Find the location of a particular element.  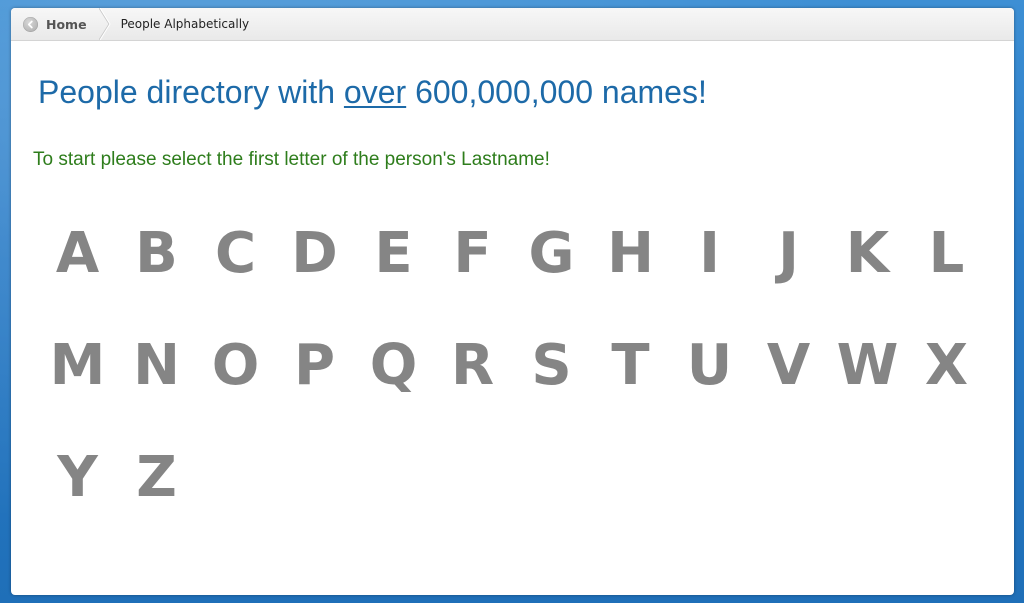

breadcrumb-home-label: Home is located at coordinates (66, 24).